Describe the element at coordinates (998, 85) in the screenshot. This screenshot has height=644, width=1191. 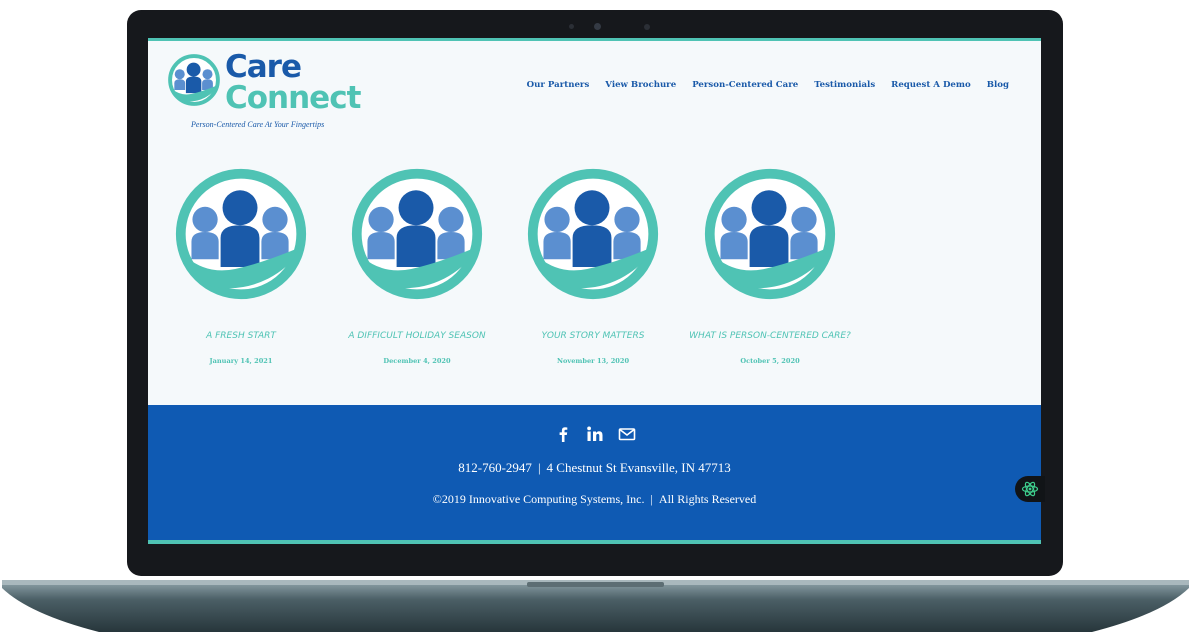
I see `nav-blog: Blog` at that location.